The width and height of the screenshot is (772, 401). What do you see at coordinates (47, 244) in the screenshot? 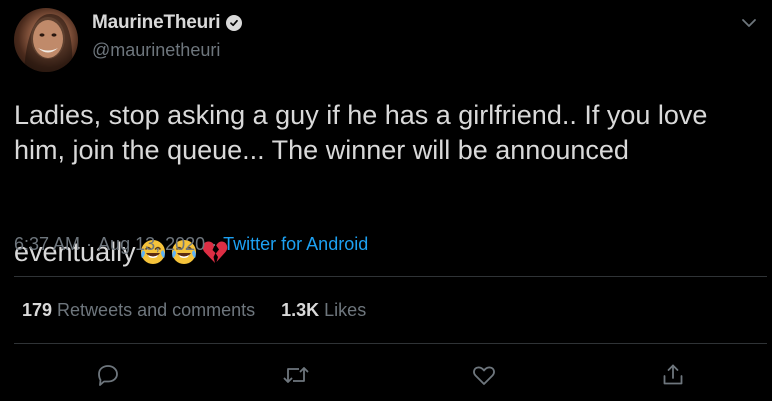
I see `tweet-time: 6:37 AM` at bounding box center [47, 244].